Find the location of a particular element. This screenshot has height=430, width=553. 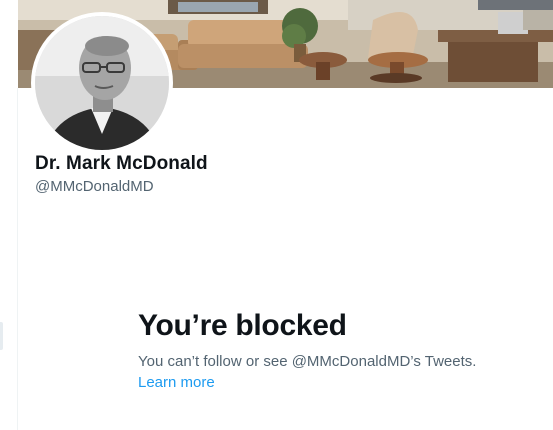

profile-display-name: Dr. Mark McDonald is located at coordinates (121, 163).